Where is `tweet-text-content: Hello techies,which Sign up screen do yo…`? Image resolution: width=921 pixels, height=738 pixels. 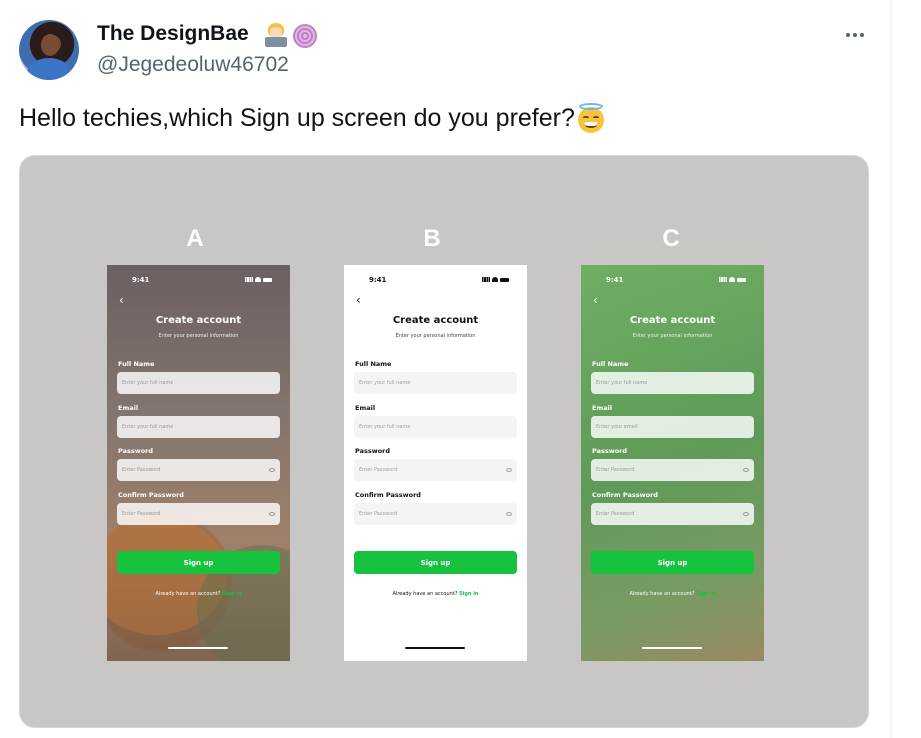 tweet-text-content: Hello techies,which Sign up screen do yo… is located at coordinates (297, 117).